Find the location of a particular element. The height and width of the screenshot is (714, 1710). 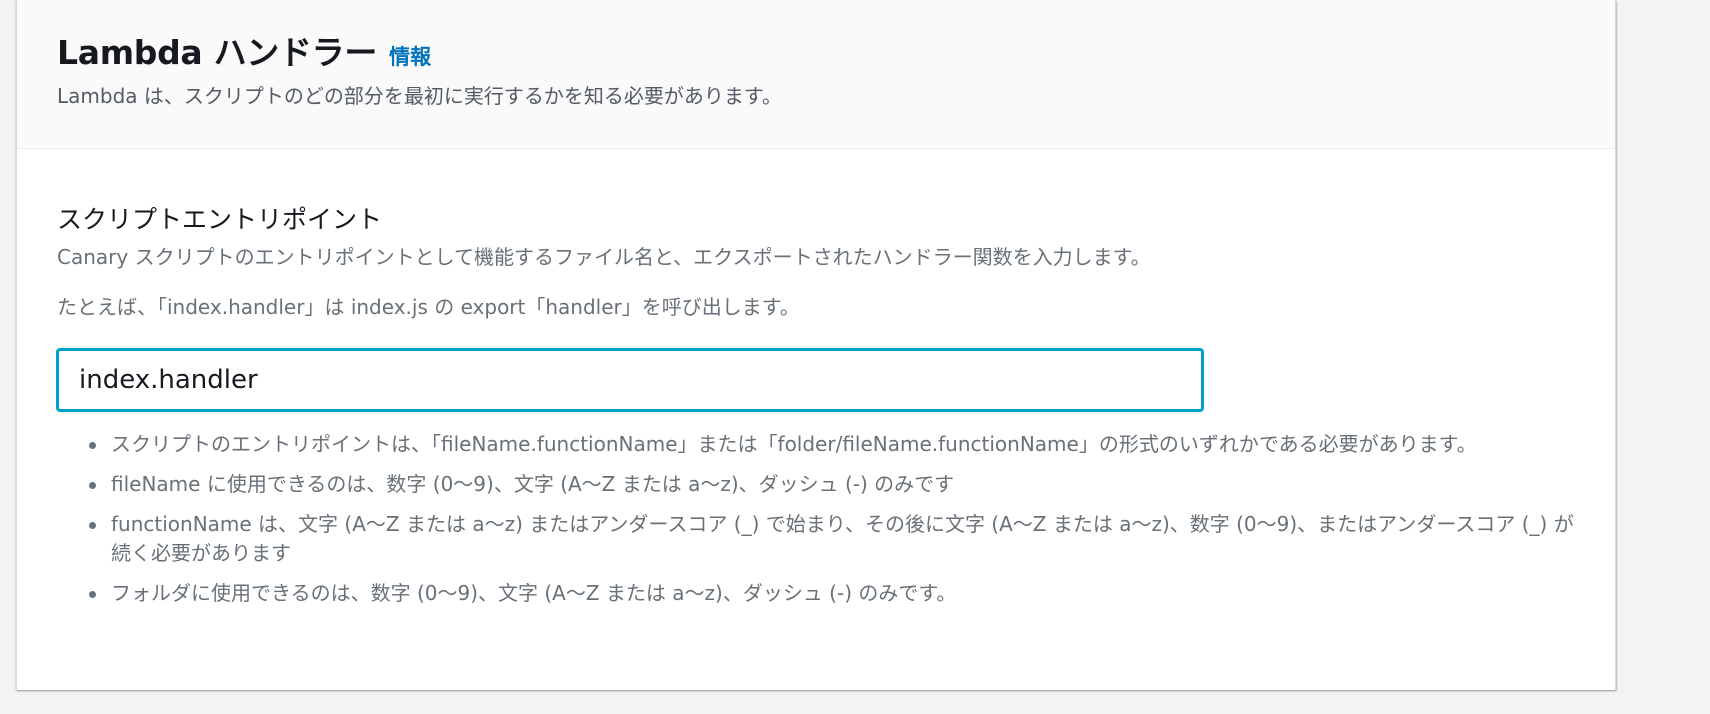

panel-title: Lambda ハンドラー is located at coordinates (217, 52).